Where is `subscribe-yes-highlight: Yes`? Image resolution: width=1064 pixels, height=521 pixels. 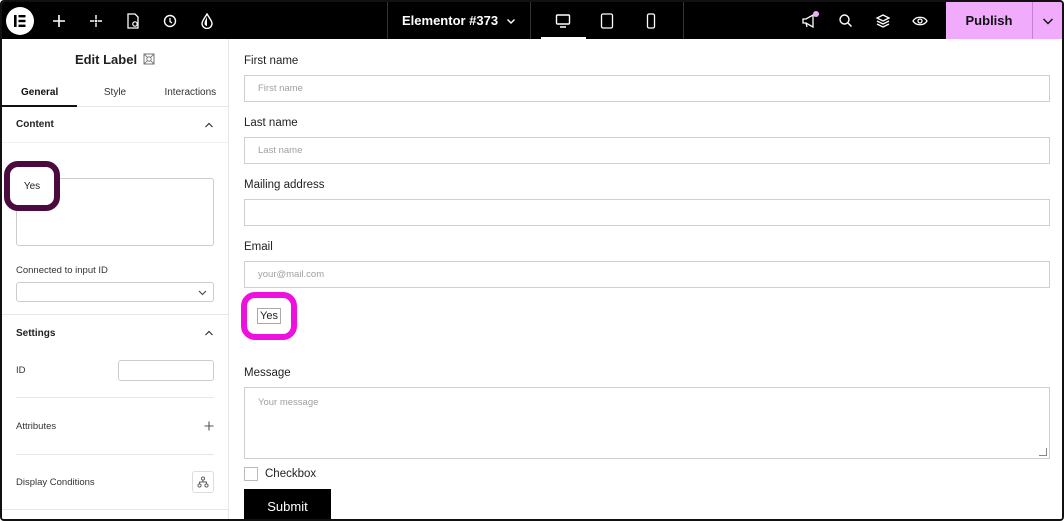
subscribe-yes-highlight: Yes is located at coordinates (269, 316).